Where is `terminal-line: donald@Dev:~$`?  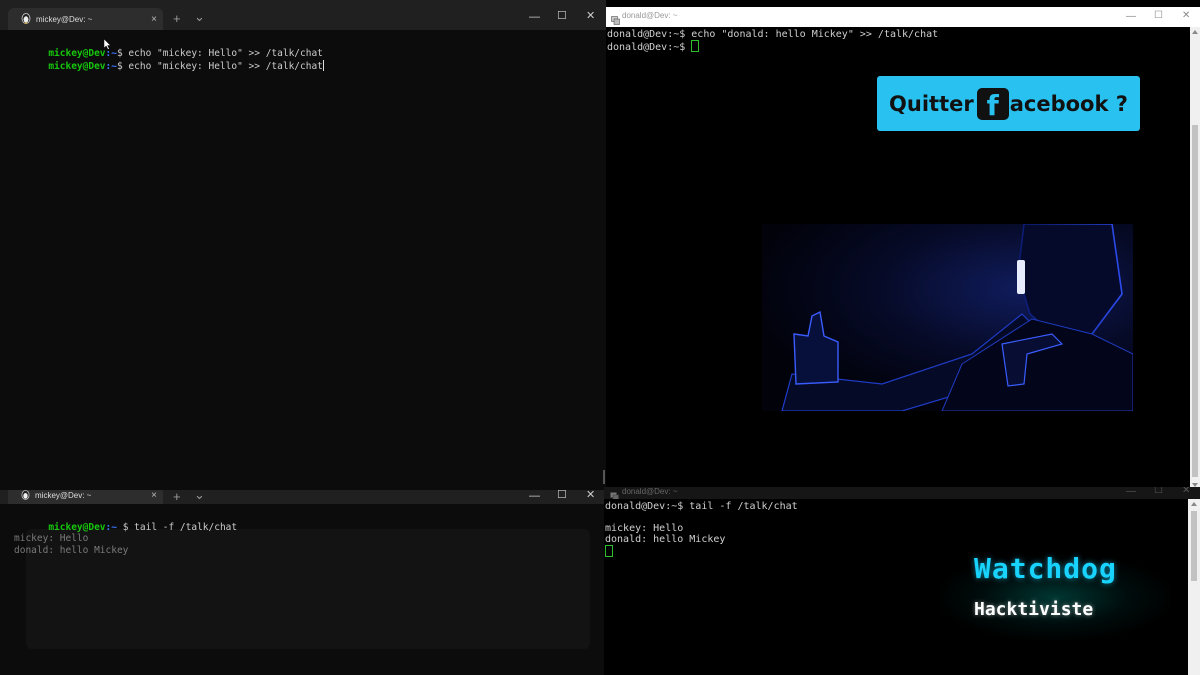 terminal-line: donald@Dev:~$ is located at coordinates (653, 47).